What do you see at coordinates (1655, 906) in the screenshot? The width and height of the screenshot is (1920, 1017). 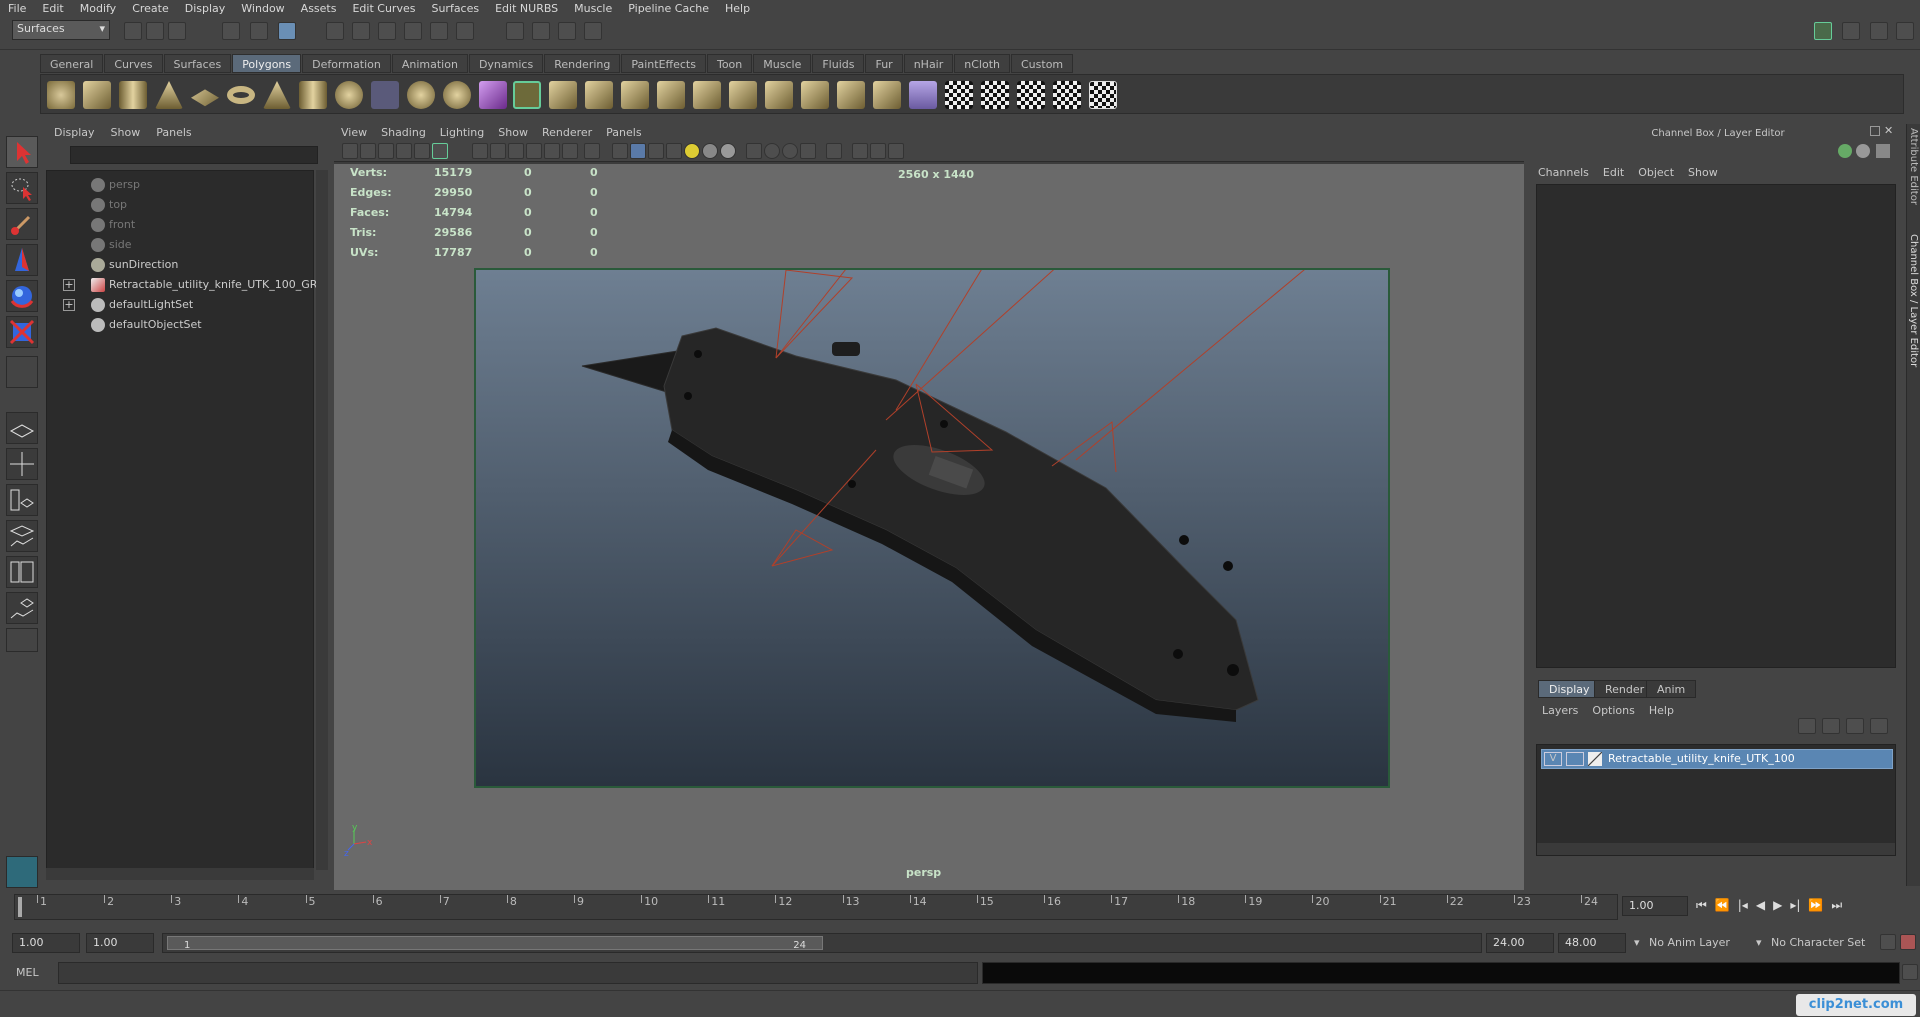 I see `current-time-field: 1.00` at bounding box center [1655, 906].